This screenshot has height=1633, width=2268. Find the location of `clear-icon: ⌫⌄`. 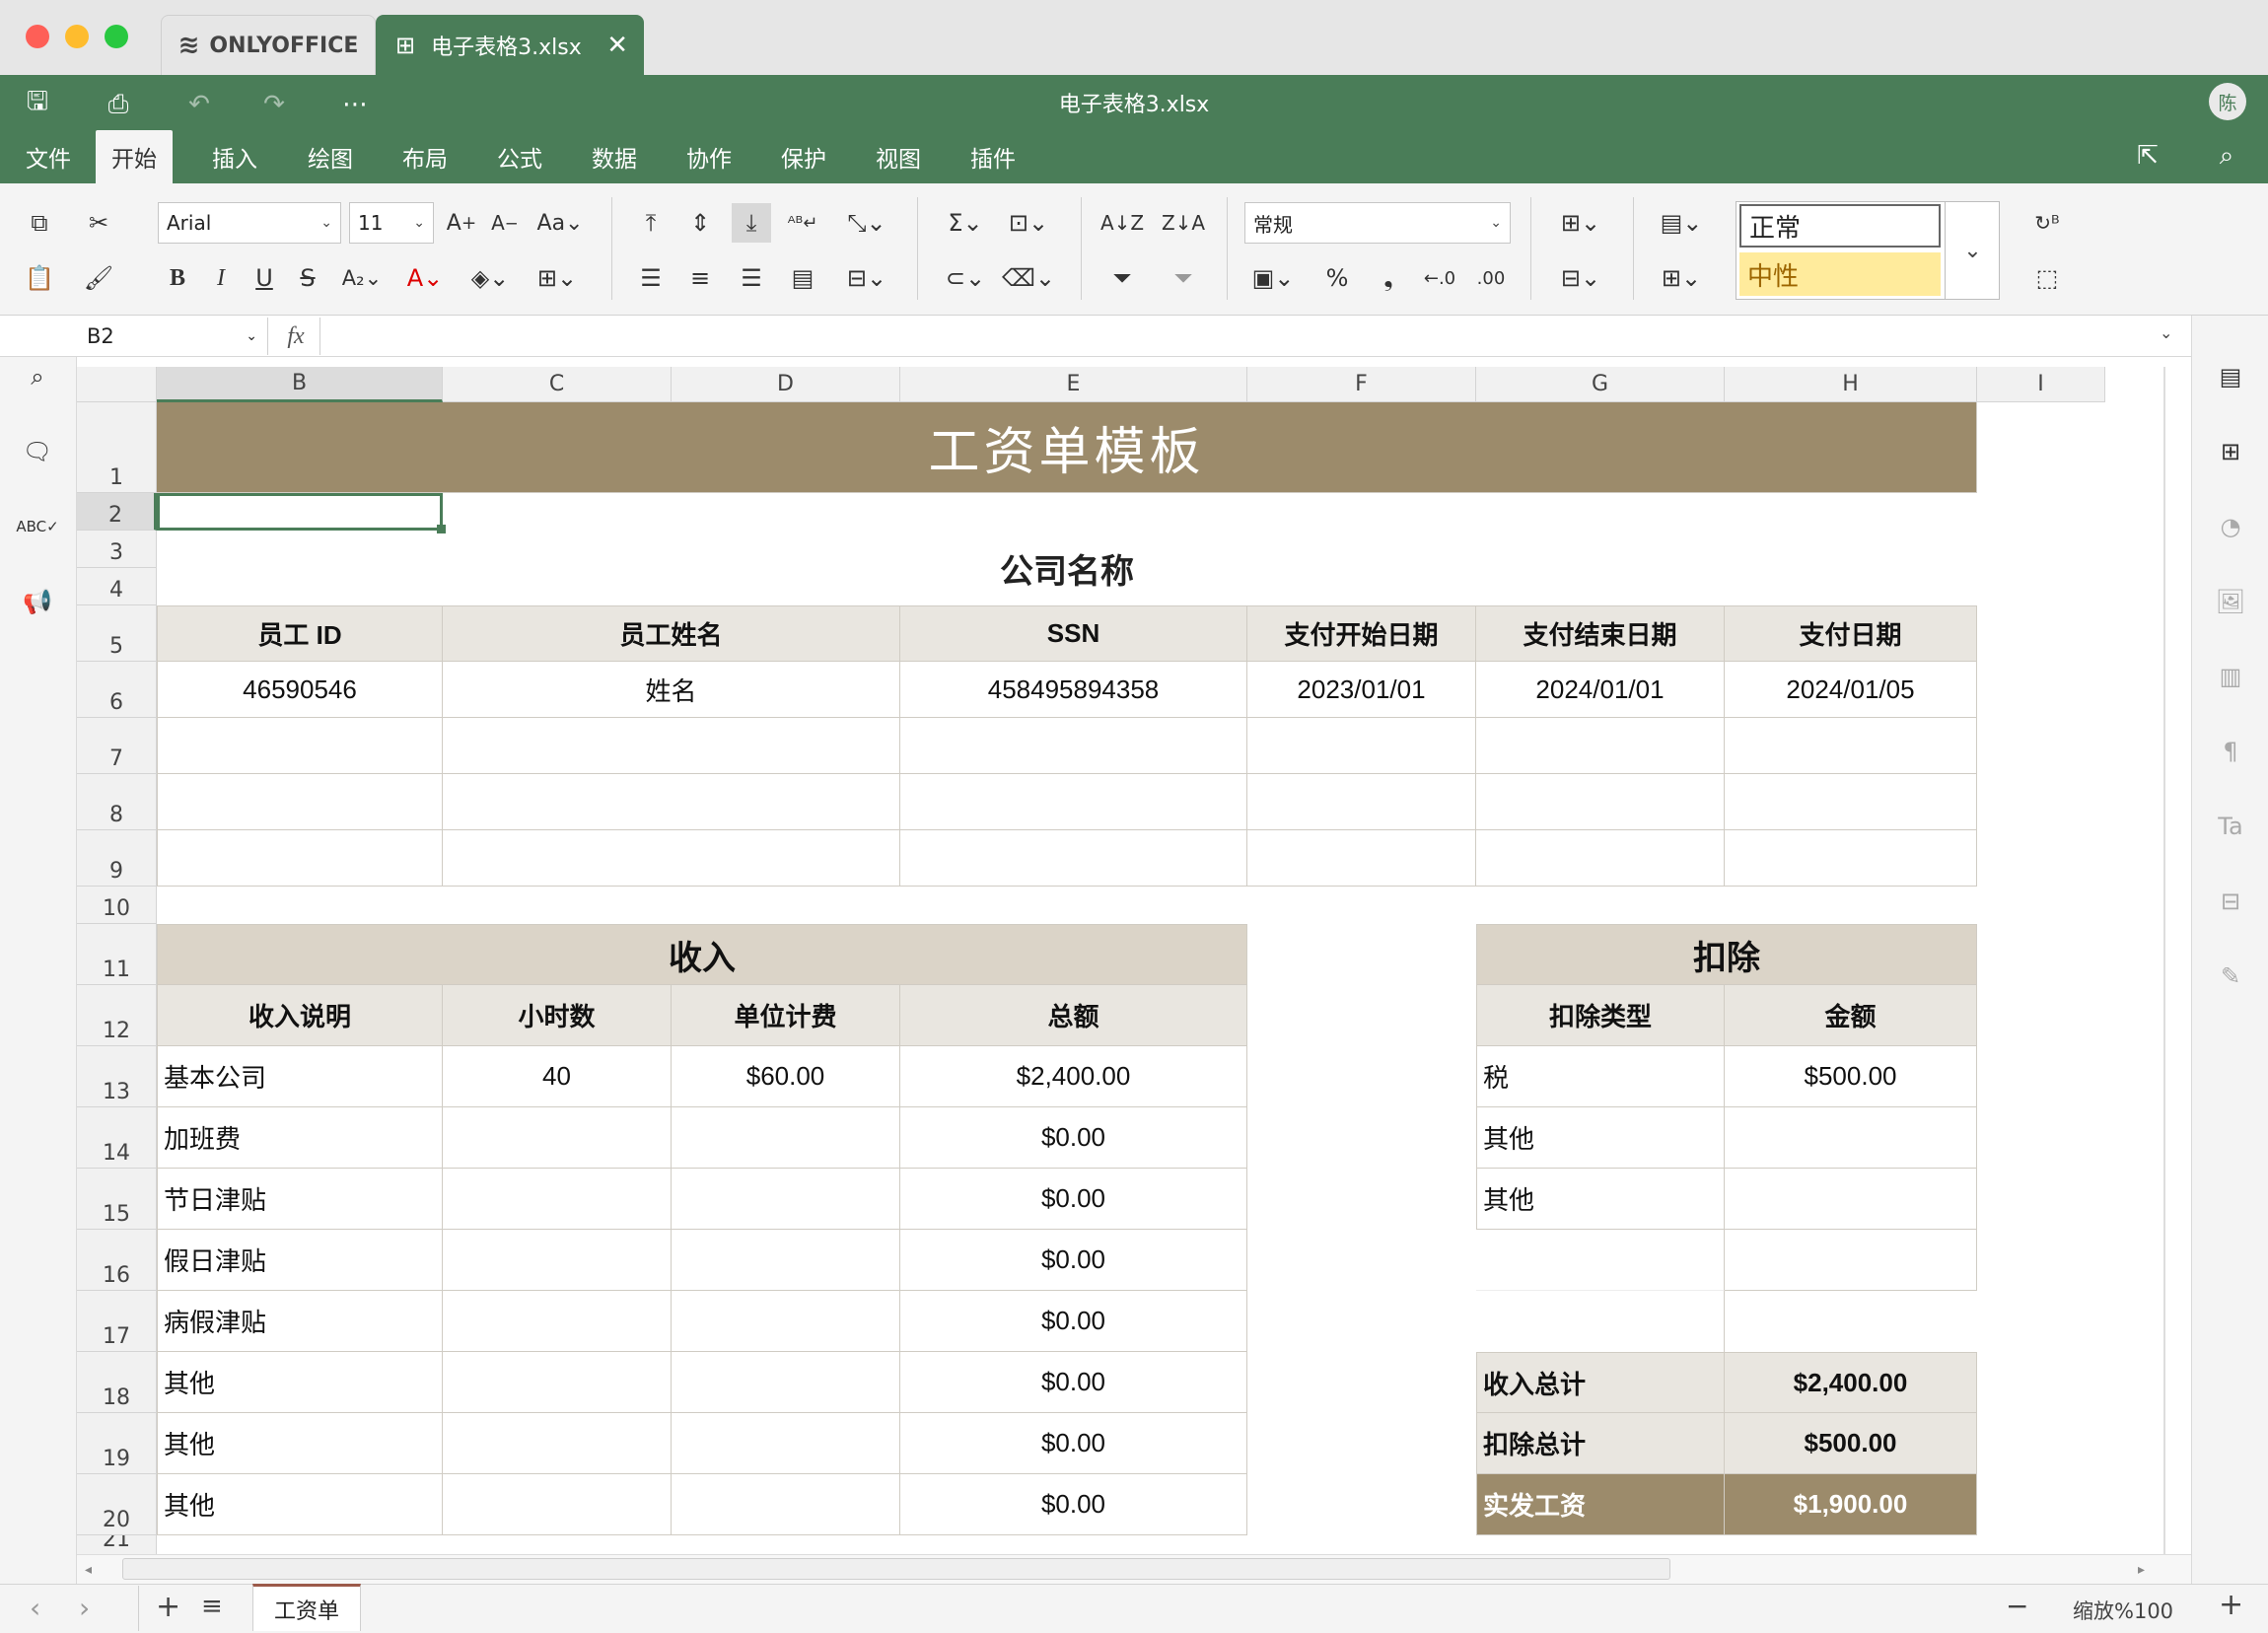

clear-icon: ⌫⌄ is located at coordinates (1028, 278).